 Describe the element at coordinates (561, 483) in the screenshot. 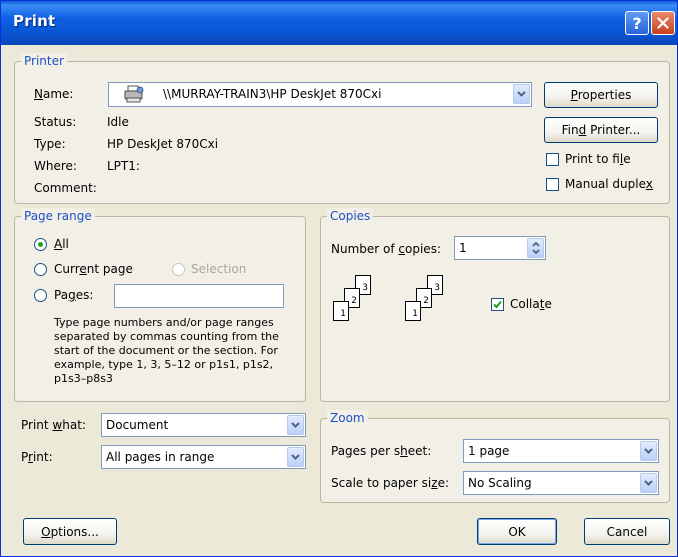

I see `scale-to-paper-size-select: No Scaling` at that location.